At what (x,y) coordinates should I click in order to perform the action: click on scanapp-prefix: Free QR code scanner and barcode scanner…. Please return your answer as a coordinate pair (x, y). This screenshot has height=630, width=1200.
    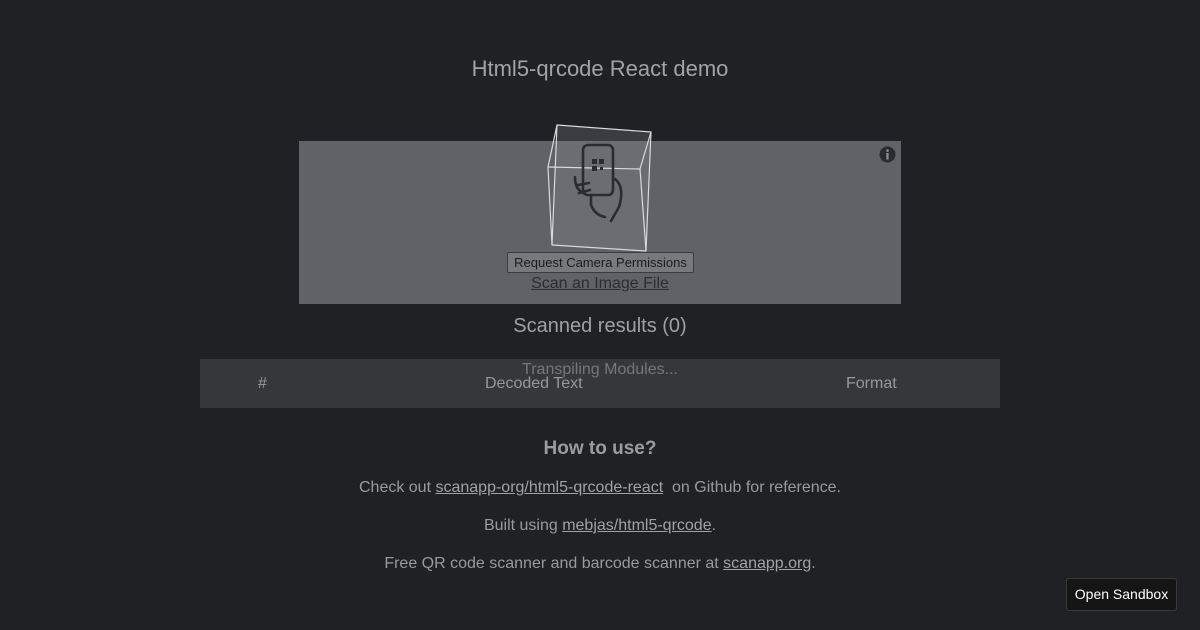
    Looking at the image, I should click on (554, 563).